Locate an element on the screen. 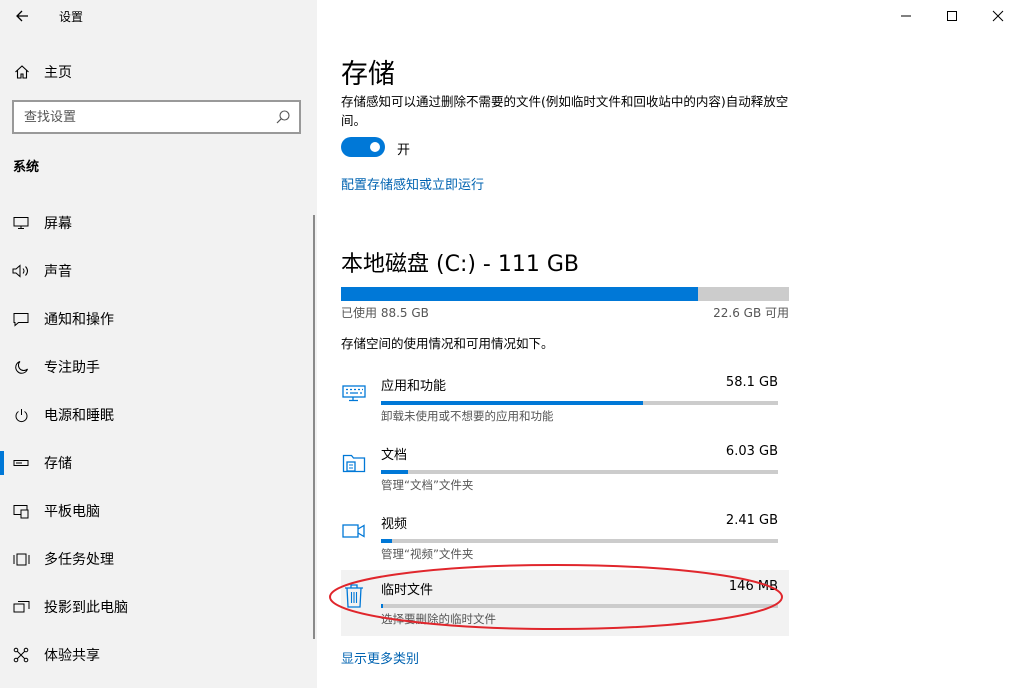 The image size is (1021, 688). moon-icon is located at coordinates (21, 367).